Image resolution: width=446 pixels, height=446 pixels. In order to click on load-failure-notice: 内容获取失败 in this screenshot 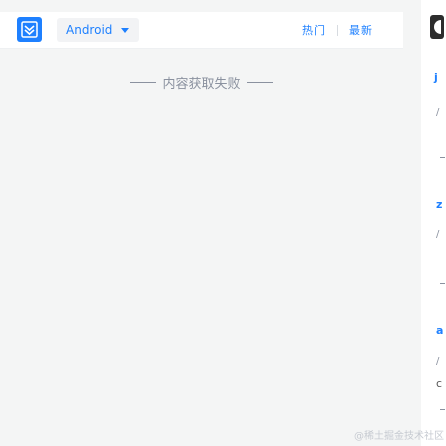, I will do `click(201, 82)`.